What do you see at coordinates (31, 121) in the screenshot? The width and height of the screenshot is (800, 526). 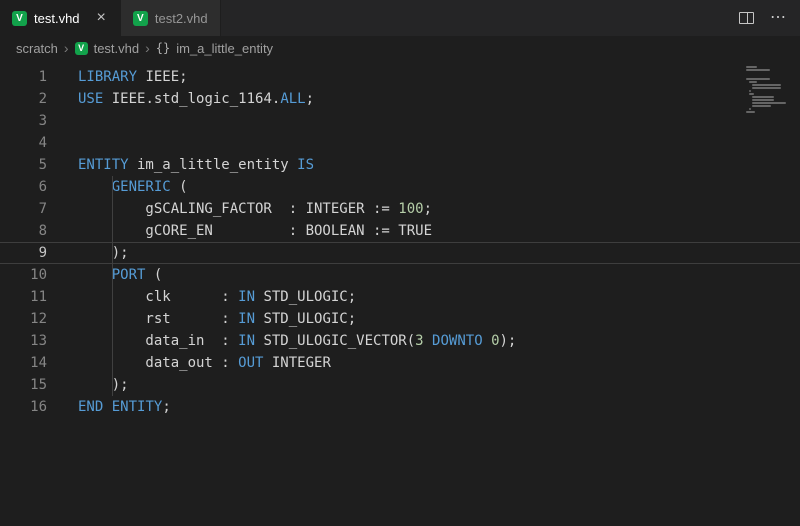 I see `line-number: 3` at bounding box center [31, 121].